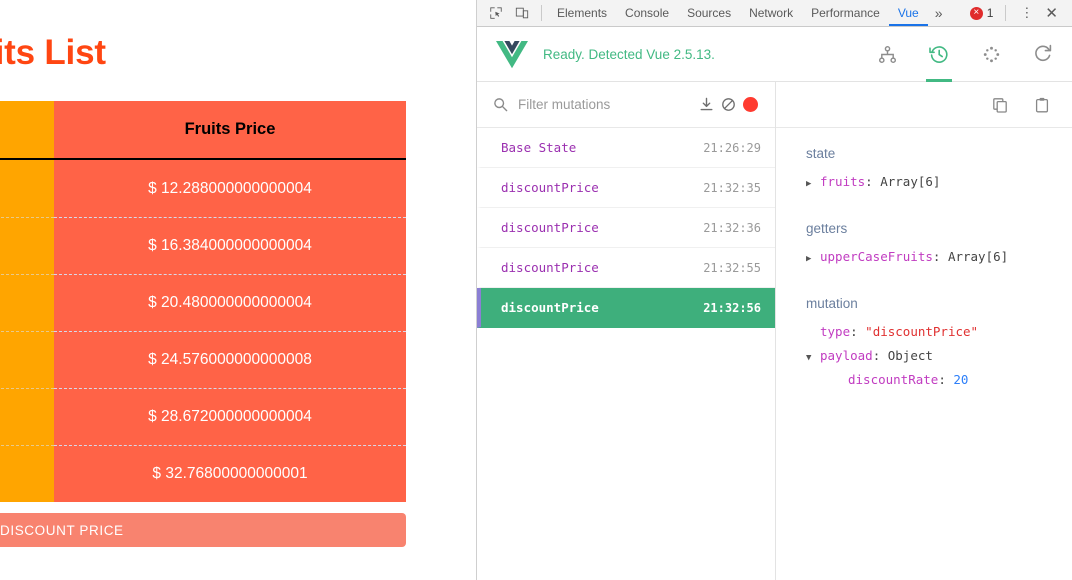 This screenshot has width=1072, height=580. What do you see at coordinates (991, 54) in the screenshot?
I see `events-icon` at bounding box center [991, 54].